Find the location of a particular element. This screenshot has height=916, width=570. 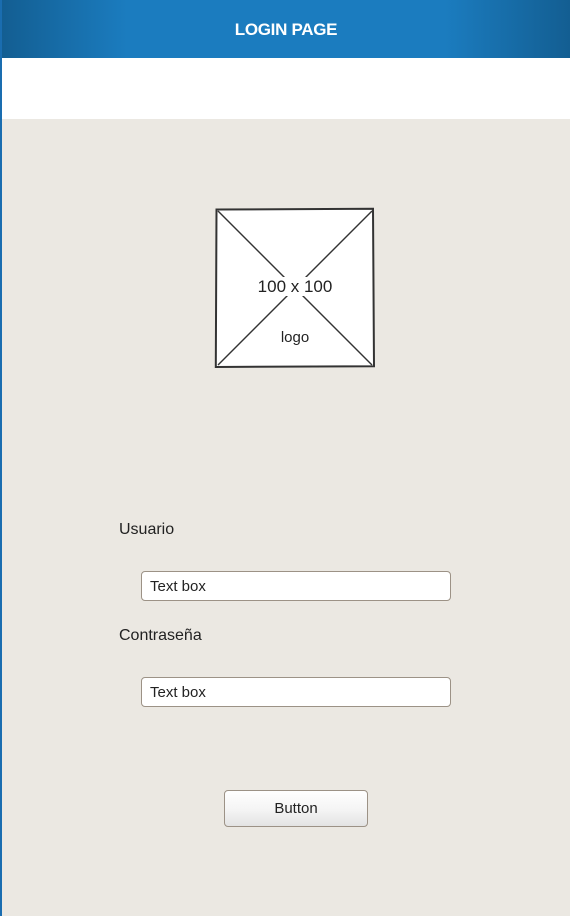

logo-placeholder: 100 x 100 logo is located at coordinates (295, 288).